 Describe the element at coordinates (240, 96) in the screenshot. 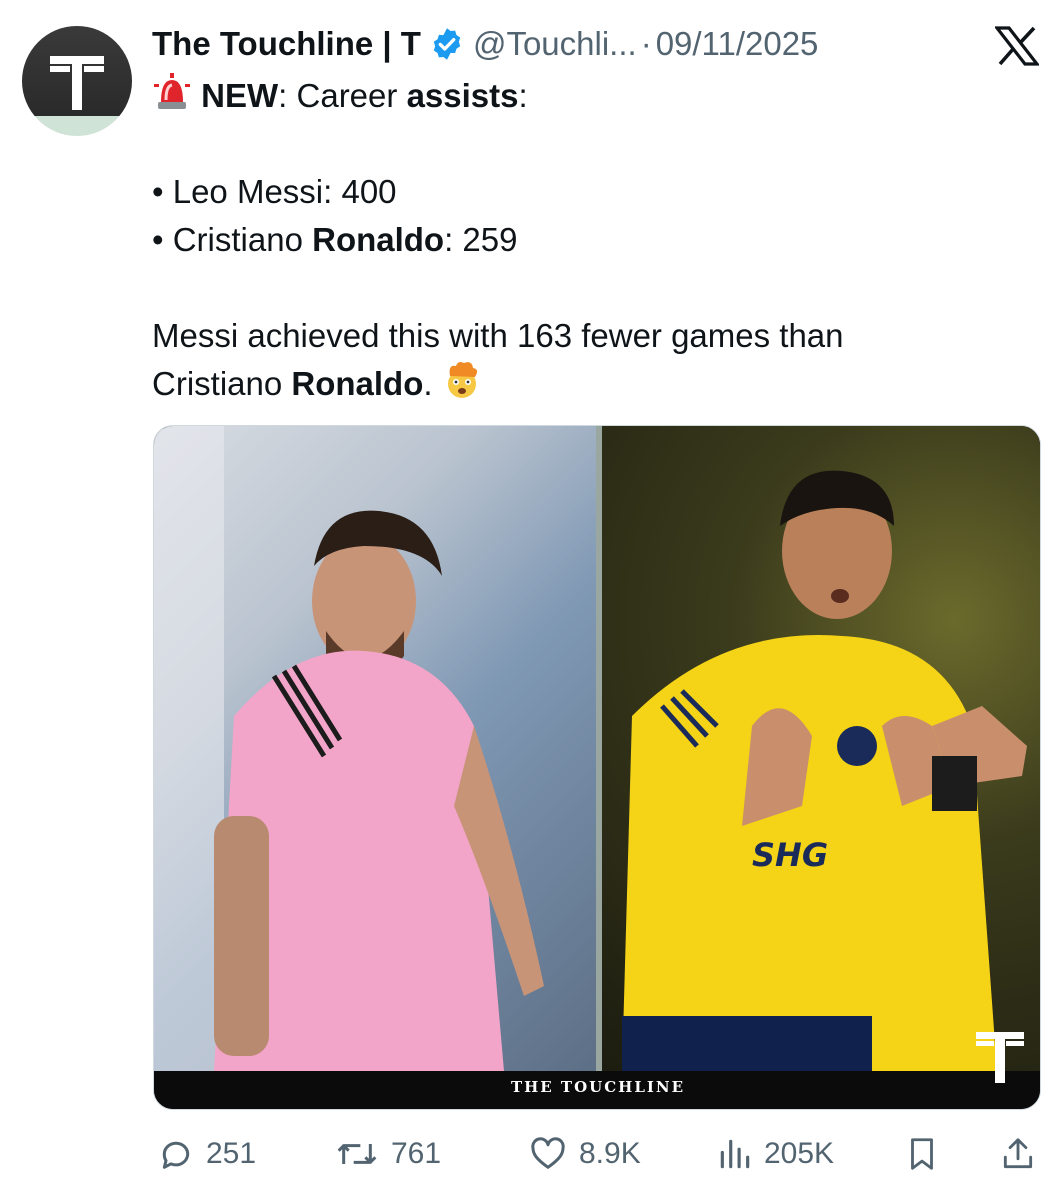

I see `new-label: NEW` at that location.